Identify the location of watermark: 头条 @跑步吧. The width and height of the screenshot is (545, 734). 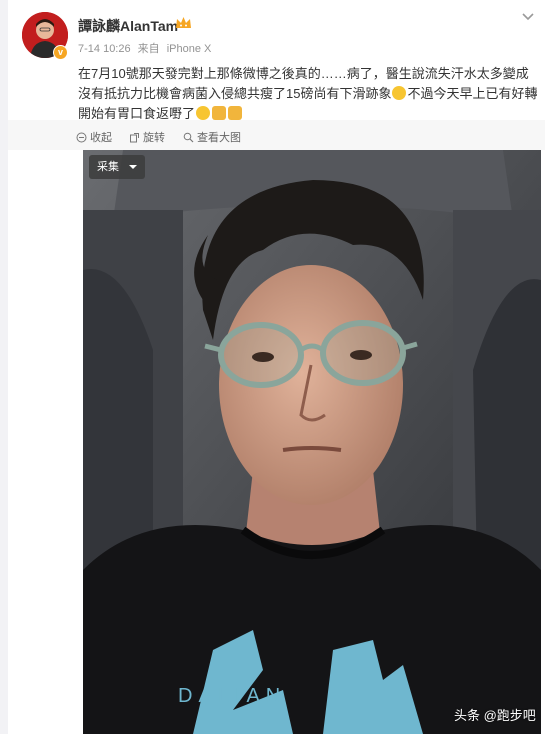
(495, 715).